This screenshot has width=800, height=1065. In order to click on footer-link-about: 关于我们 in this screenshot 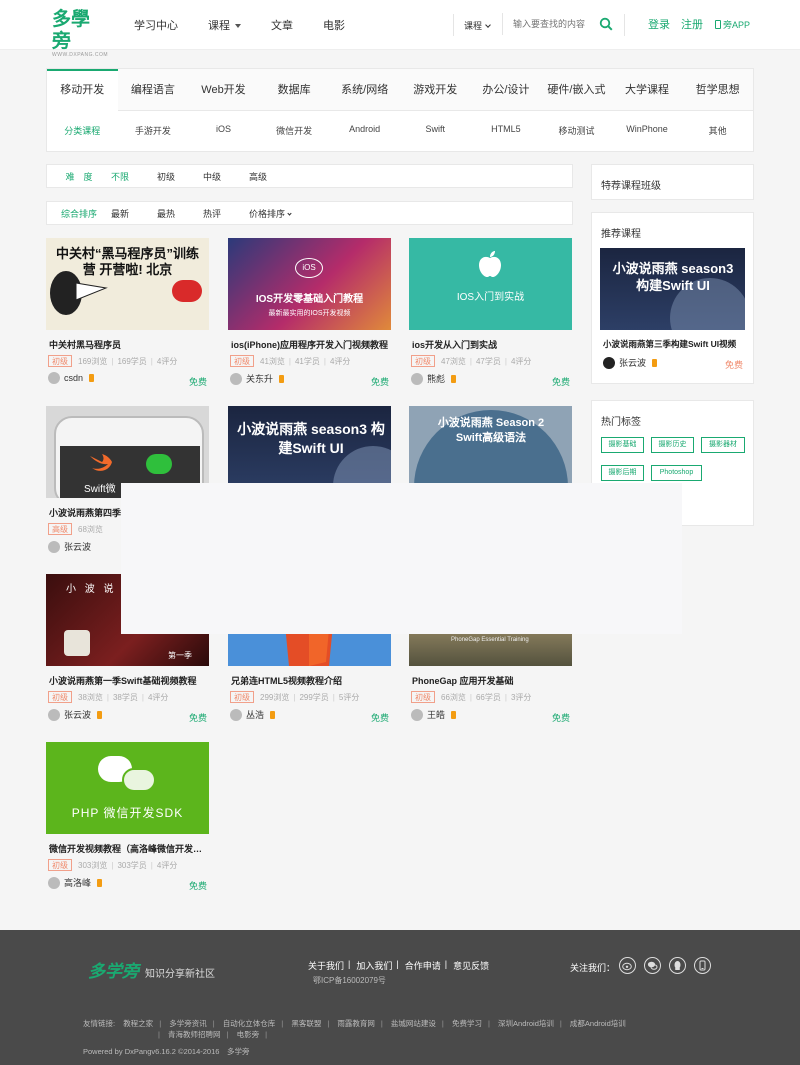, I will do `click(326, 965)`.